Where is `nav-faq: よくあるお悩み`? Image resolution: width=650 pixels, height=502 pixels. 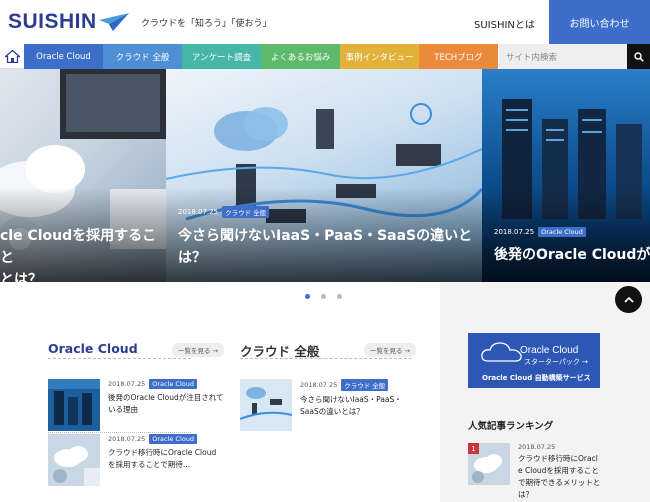 nav-faq: よくあるお悩み is located at coordinates (300, 56).